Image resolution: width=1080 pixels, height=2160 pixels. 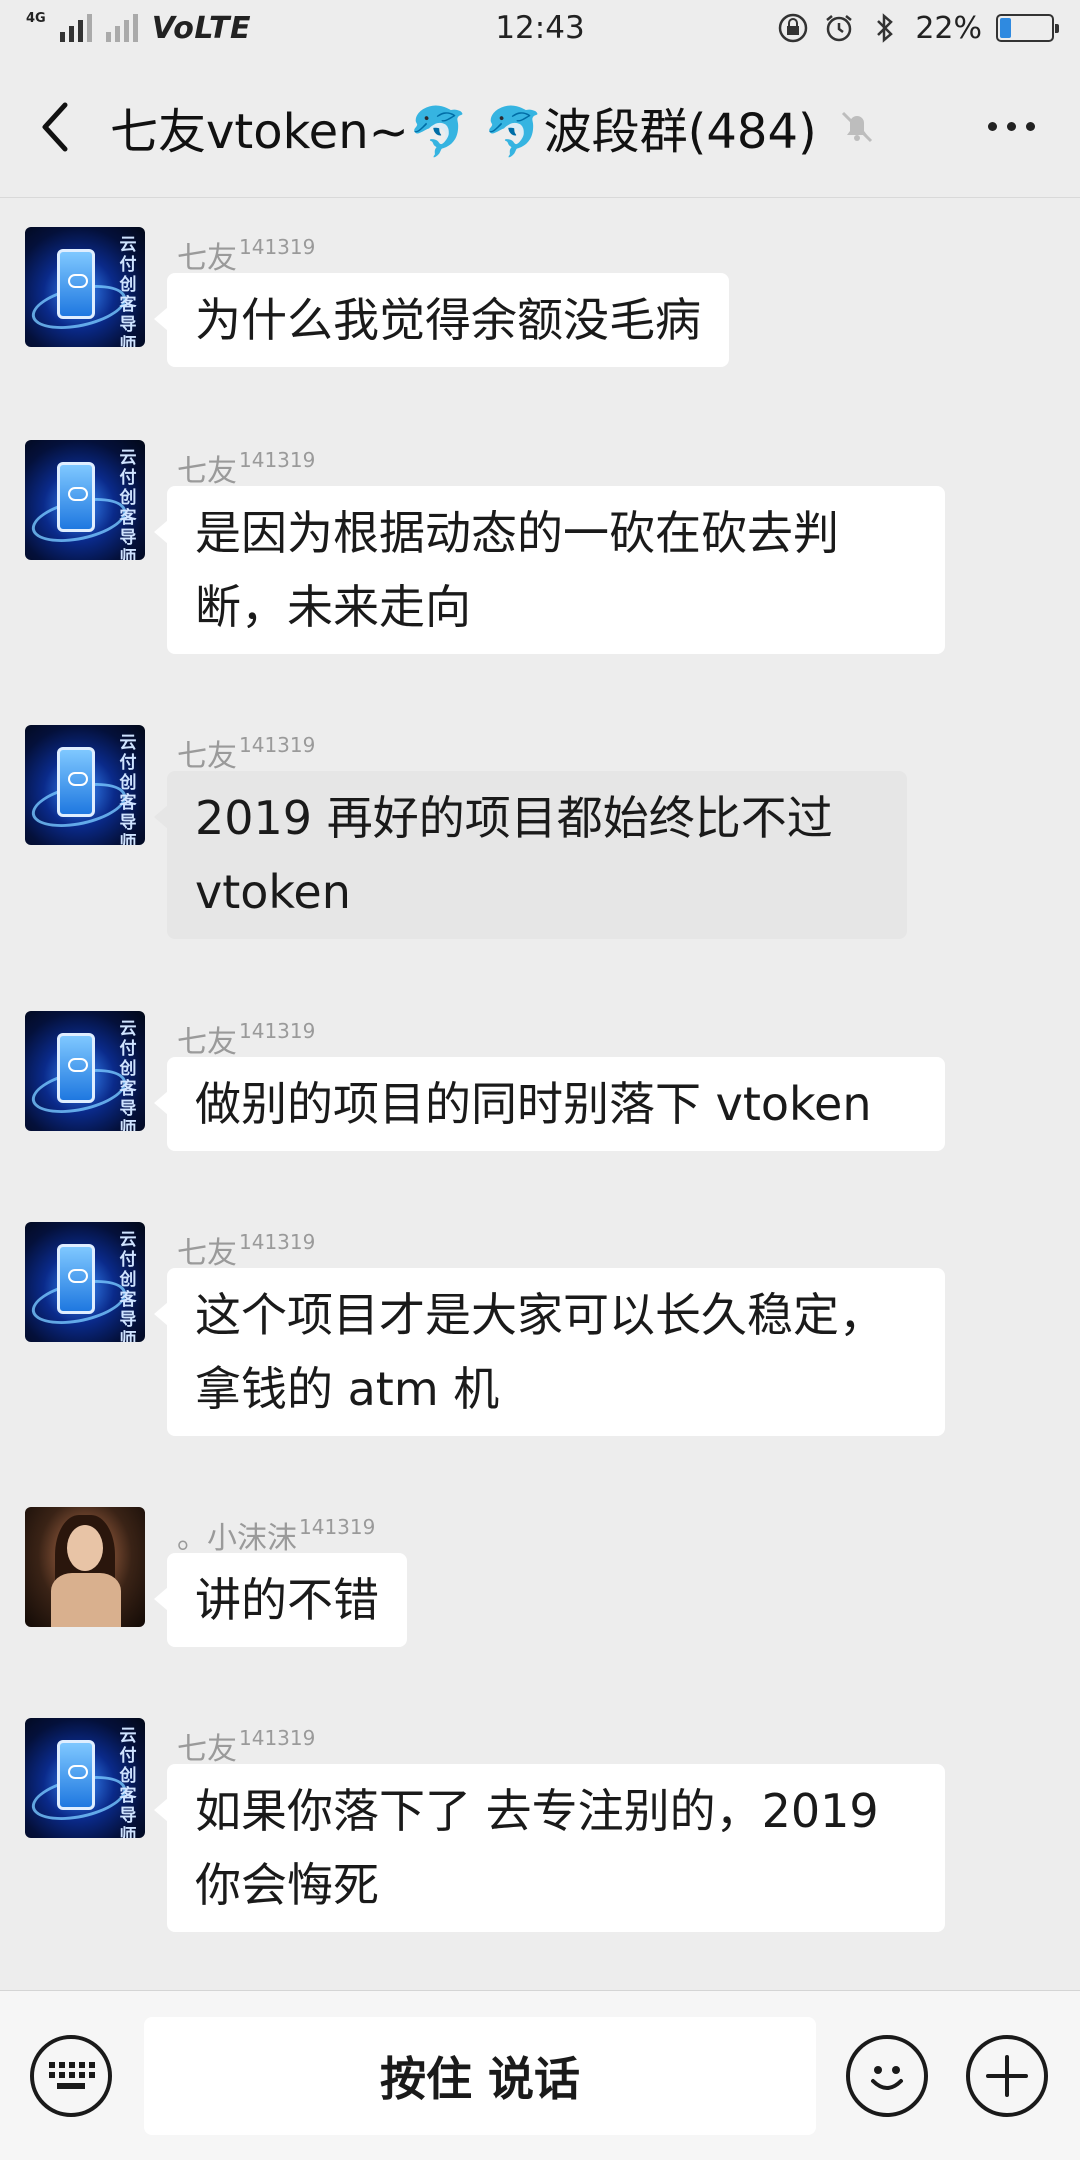 I want to click on emoji-button, so click(x=887, y=2076).